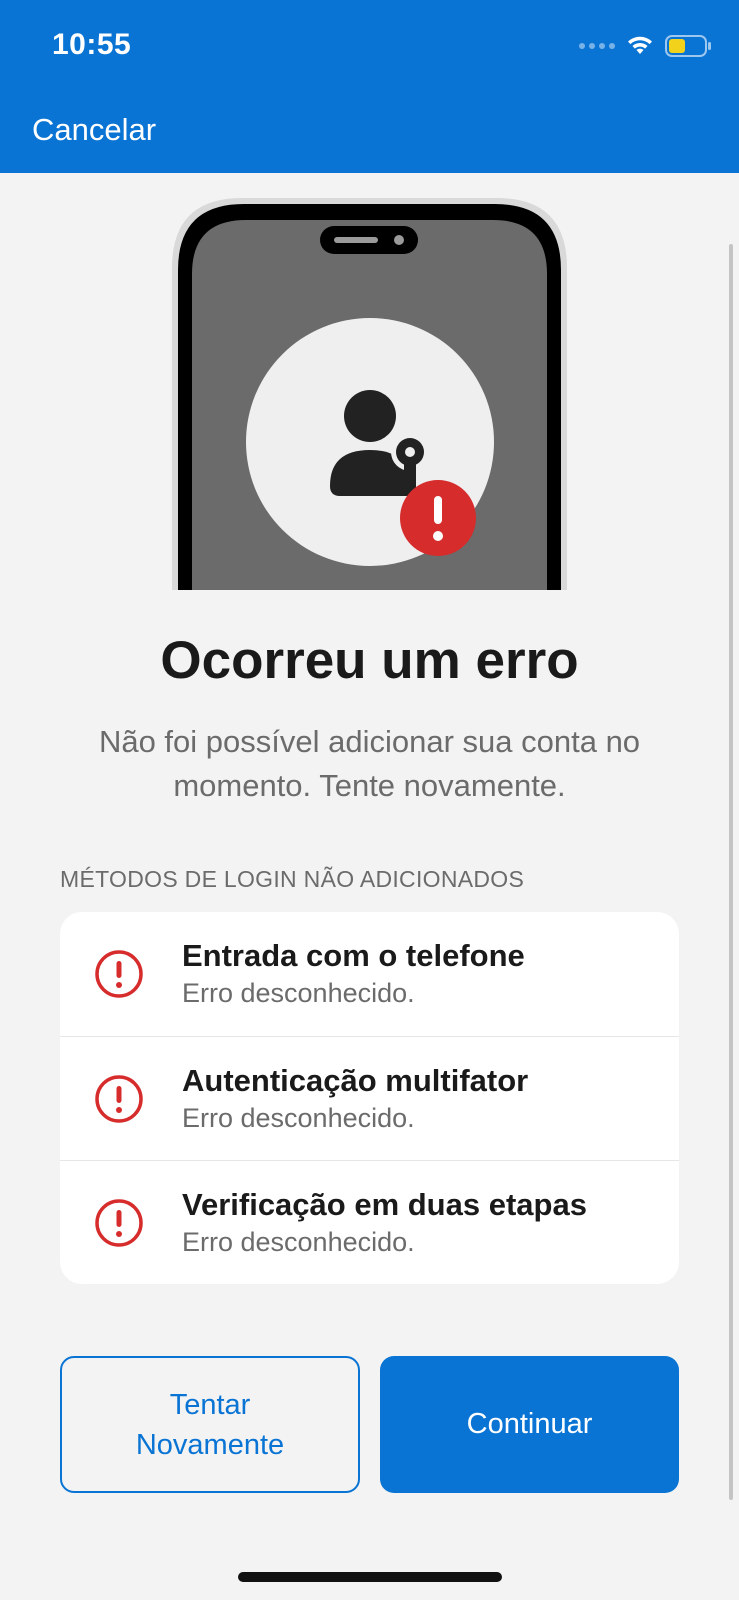 Image resolution: width=739 pixels, height=1600 pixels. What do you see at coordinates (640, 45) in the screenshot?
I see `wifi-icon` at bounding box center [640, 45].